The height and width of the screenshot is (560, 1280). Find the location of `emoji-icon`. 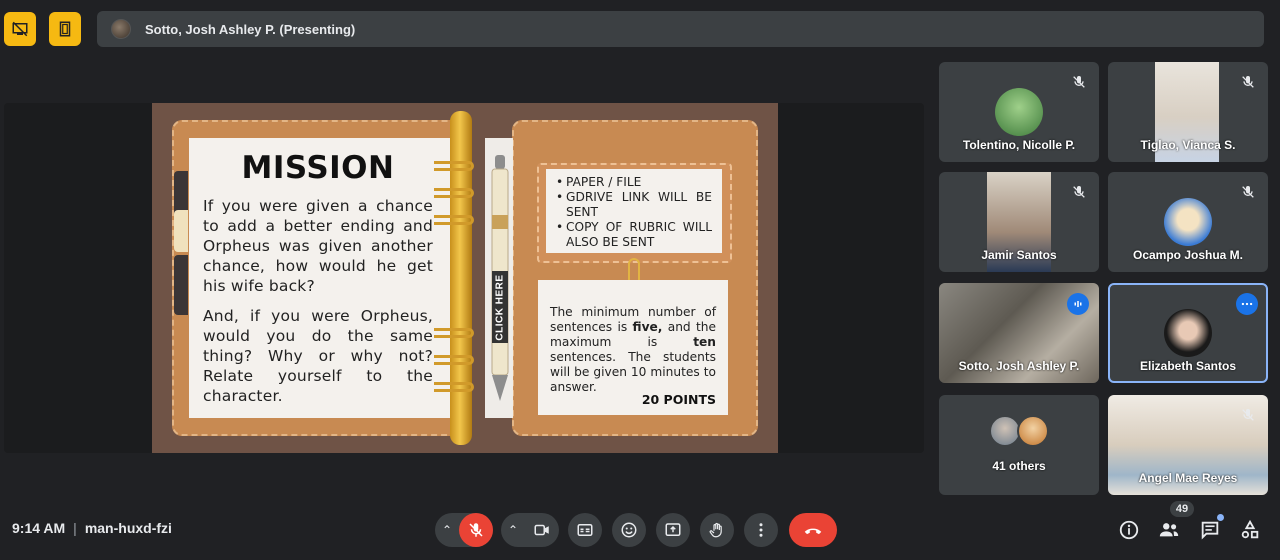

emoji-icon is located at coordinates (629, 530).